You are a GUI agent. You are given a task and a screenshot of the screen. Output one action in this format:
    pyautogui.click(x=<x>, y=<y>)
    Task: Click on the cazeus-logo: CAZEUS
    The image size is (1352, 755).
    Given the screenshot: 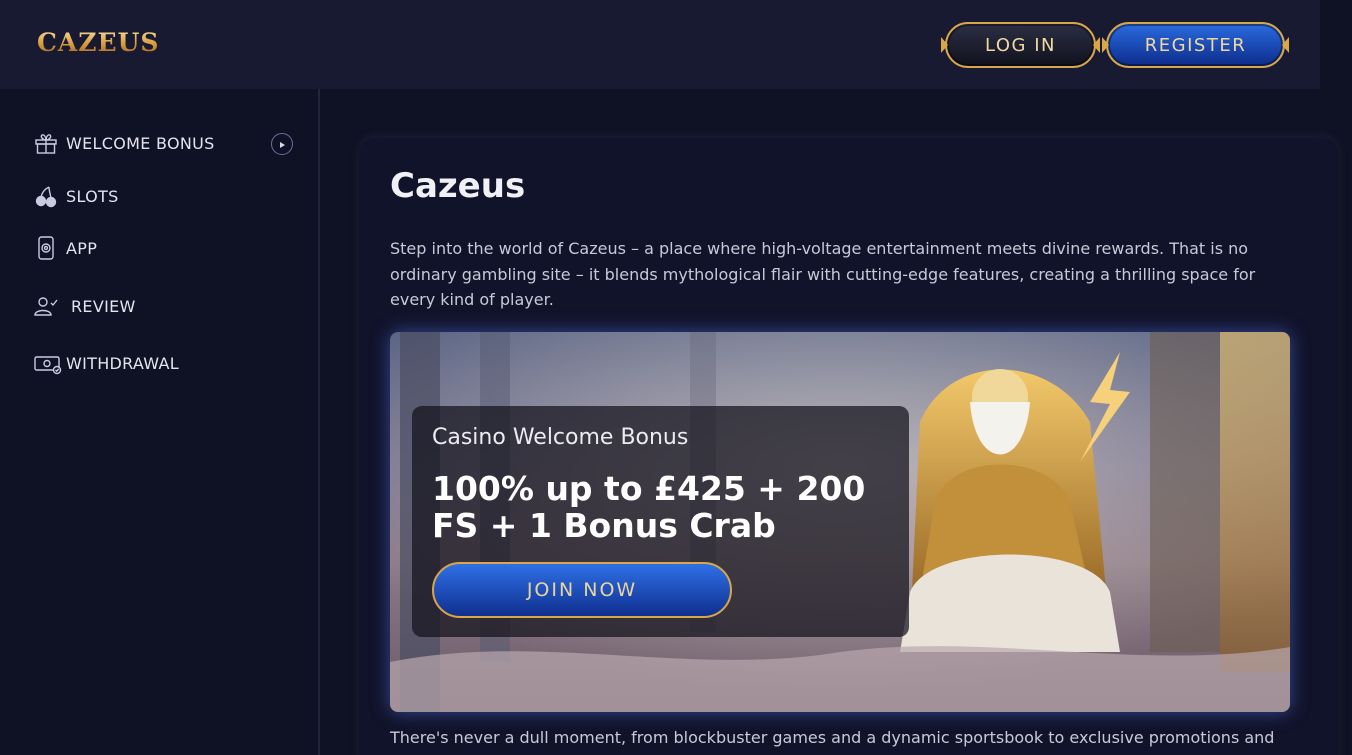 What is the action you would take?
    pyautogui.click(x=98, y=42)
    